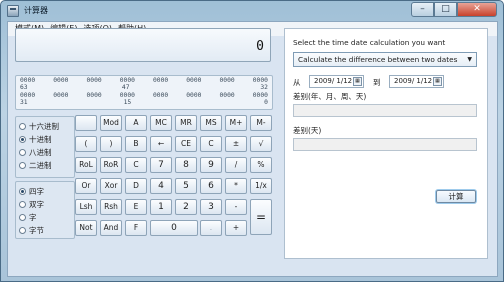 This screenshot has height=282, width=504. Describe the element at coordinates (136, 228) in the screenshot. I see `hex-f-key: F` at that location.